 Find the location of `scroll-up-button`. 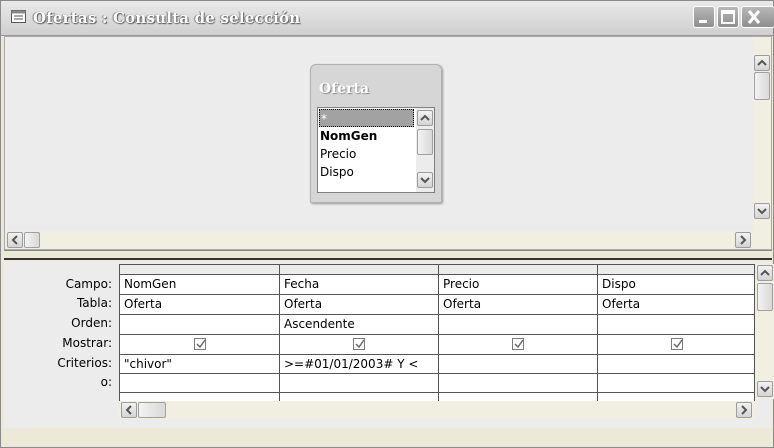

scroll-up-button is located at coordinates (762, 63).